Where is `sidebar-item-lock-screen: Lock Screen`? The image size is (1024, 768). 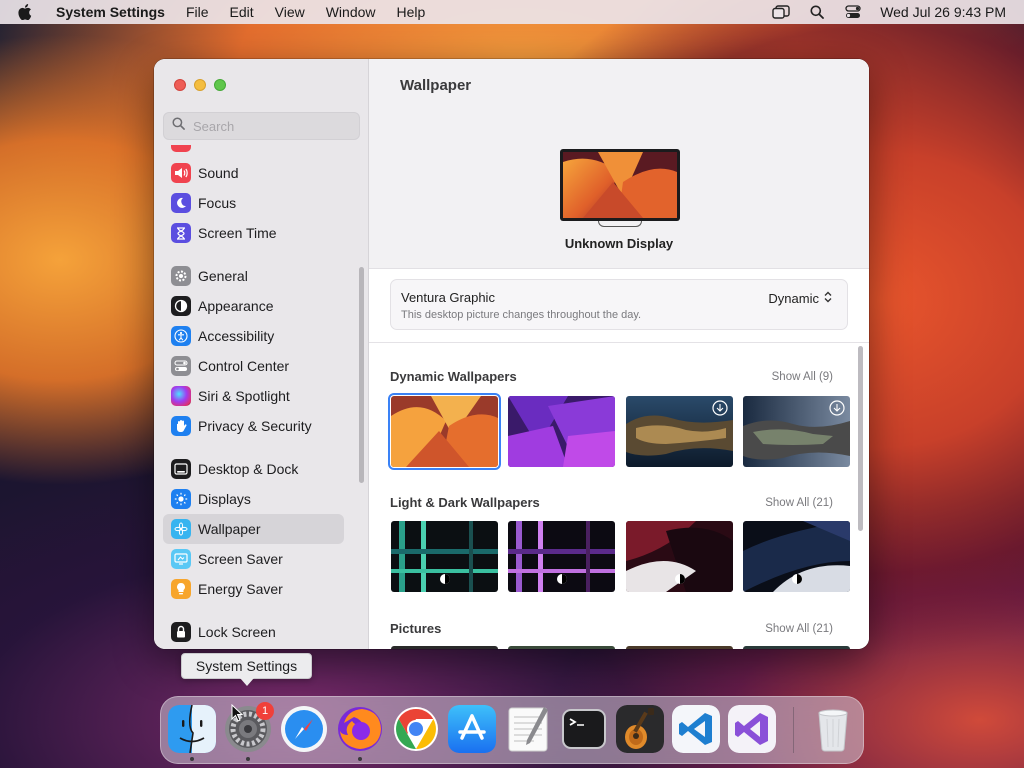 sidebar-item-lock-screen: Lock Screen is located at coordinates (253, 632).